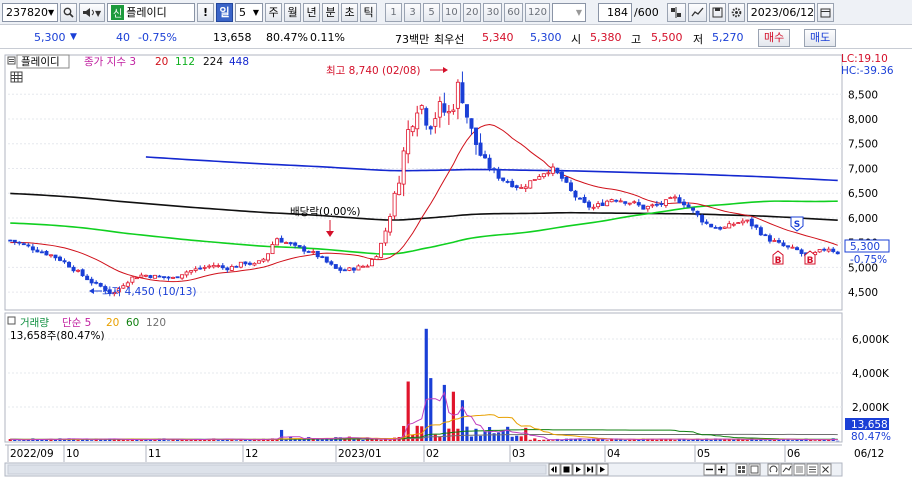  I want to click on list-icon, so click(812, 469).